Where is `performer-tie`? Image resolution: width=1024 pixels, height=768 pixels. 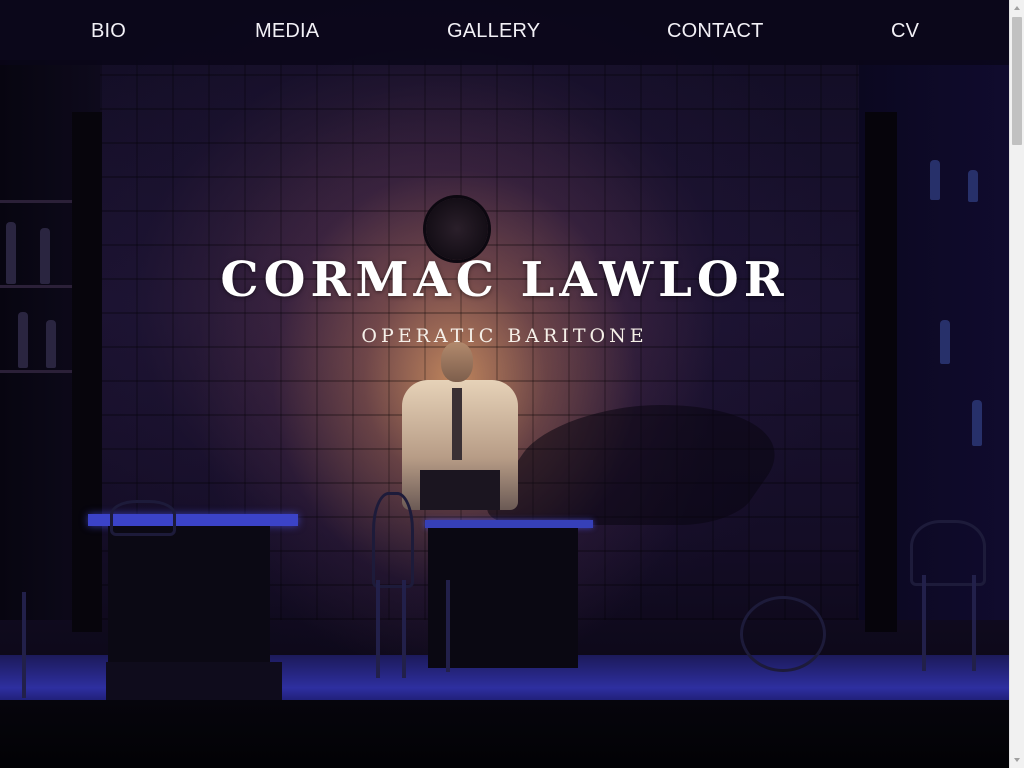
performer-tie is located at coordinates (457, 424).